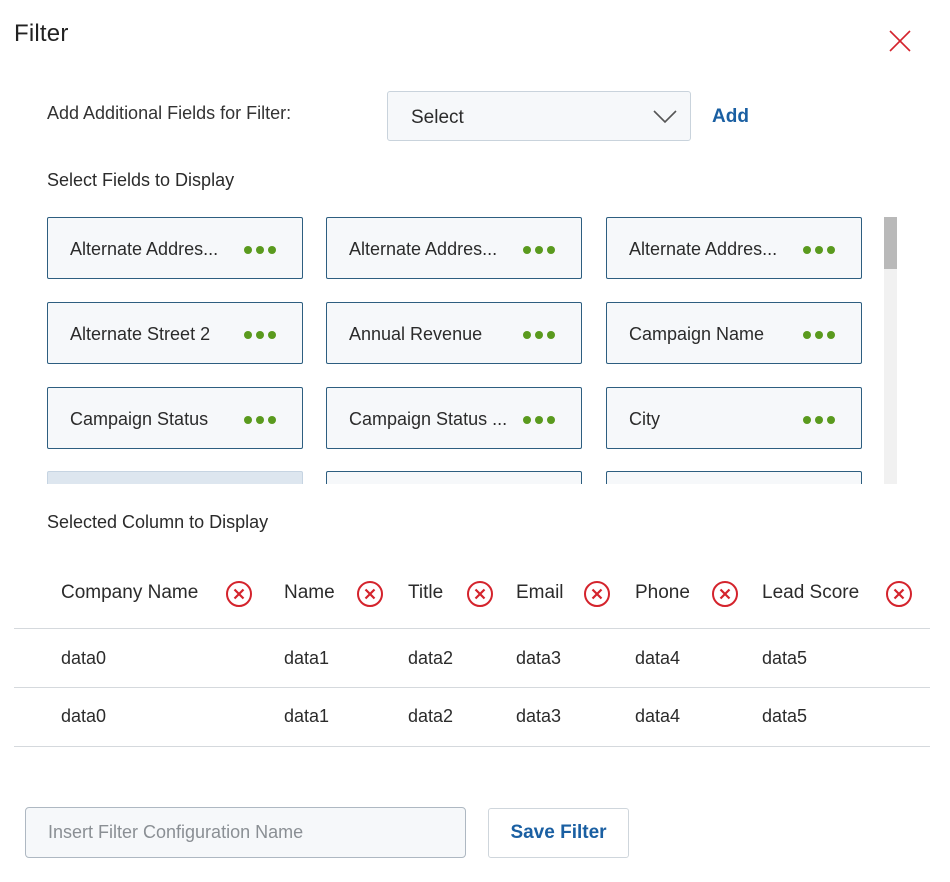  What do you see at coordinates (540, 592) in the screenshot?
I see `column-header: Email` at bounding box center [540, 592].